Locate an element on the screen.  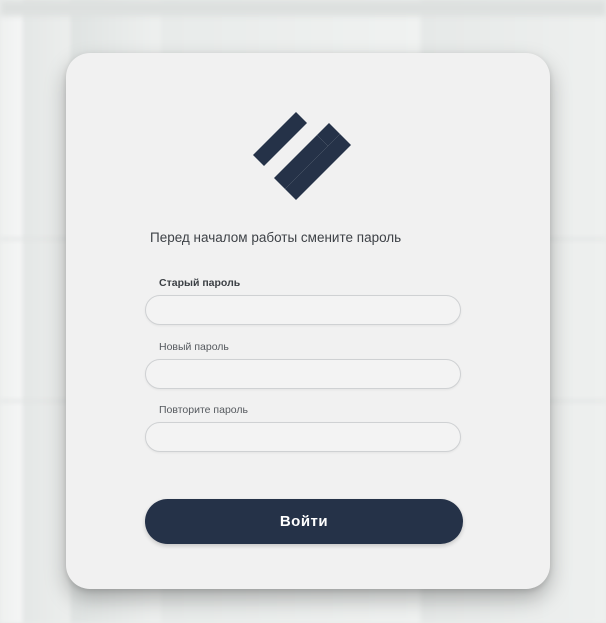
old-password-input is located at coordinates (303, 310).